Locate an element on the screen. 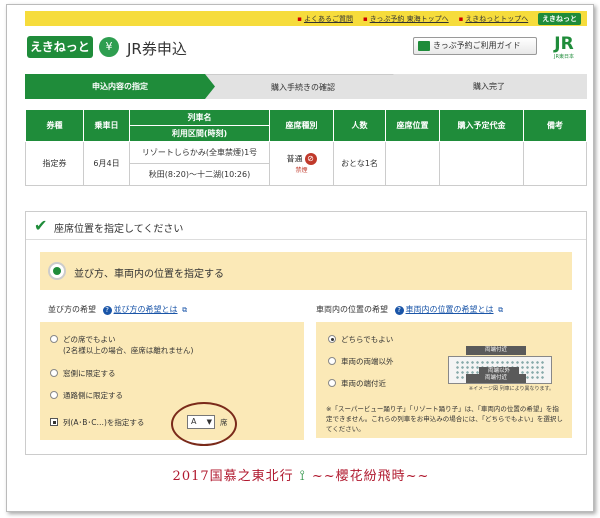  table-row: 指定券 6月4日 リゾートしらかみ(全車禁煙)1号 普通 ⊘ 禁煙 おとな1名 is located at coordinates (306, 163).